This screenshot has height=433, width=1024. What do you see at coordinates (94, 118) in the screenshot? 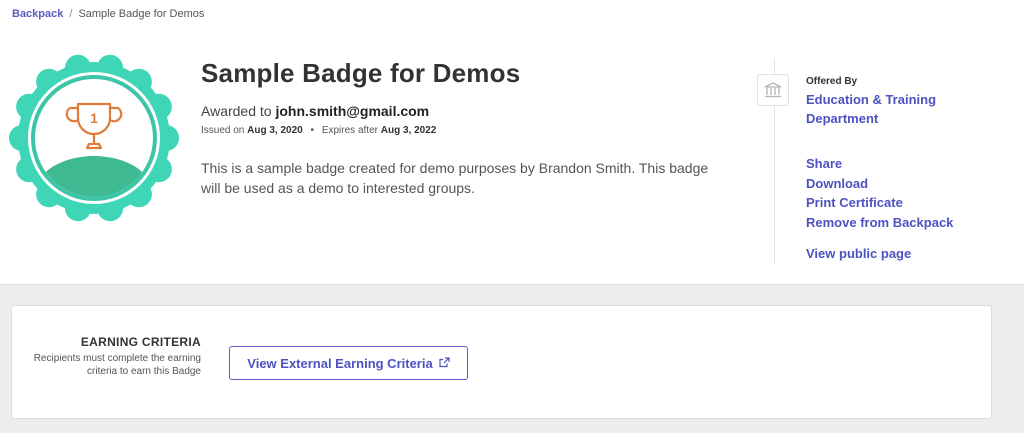
I see `trophy-number: 1` at bounding box center [94, 118].